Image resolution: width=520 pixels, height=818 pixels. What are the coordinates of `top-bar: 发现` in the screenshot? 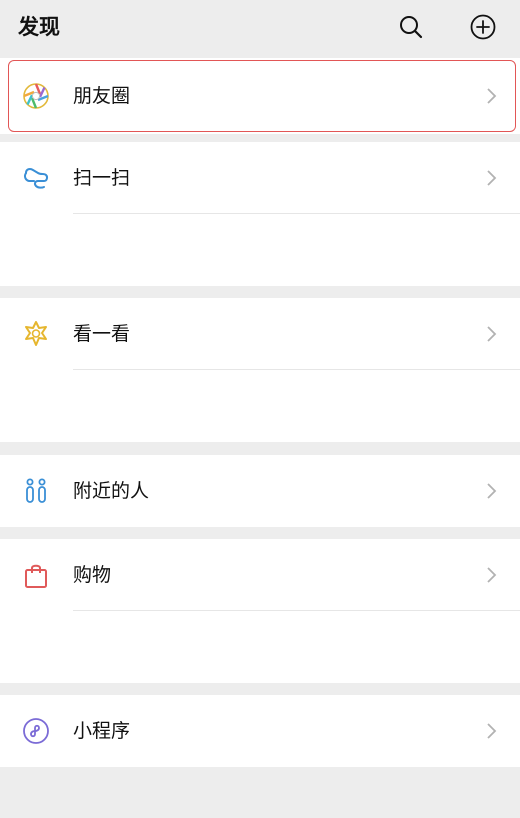 It's located at (260, 28).